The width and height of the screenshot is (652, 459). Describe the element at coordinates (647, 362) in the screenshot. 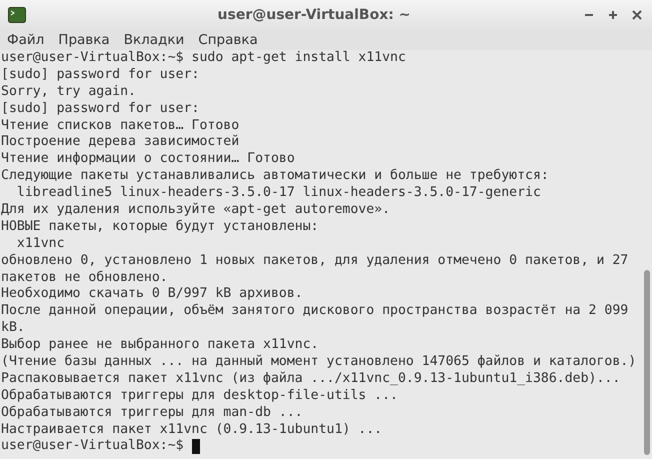

I see `scrollbar-thumb` at that location.